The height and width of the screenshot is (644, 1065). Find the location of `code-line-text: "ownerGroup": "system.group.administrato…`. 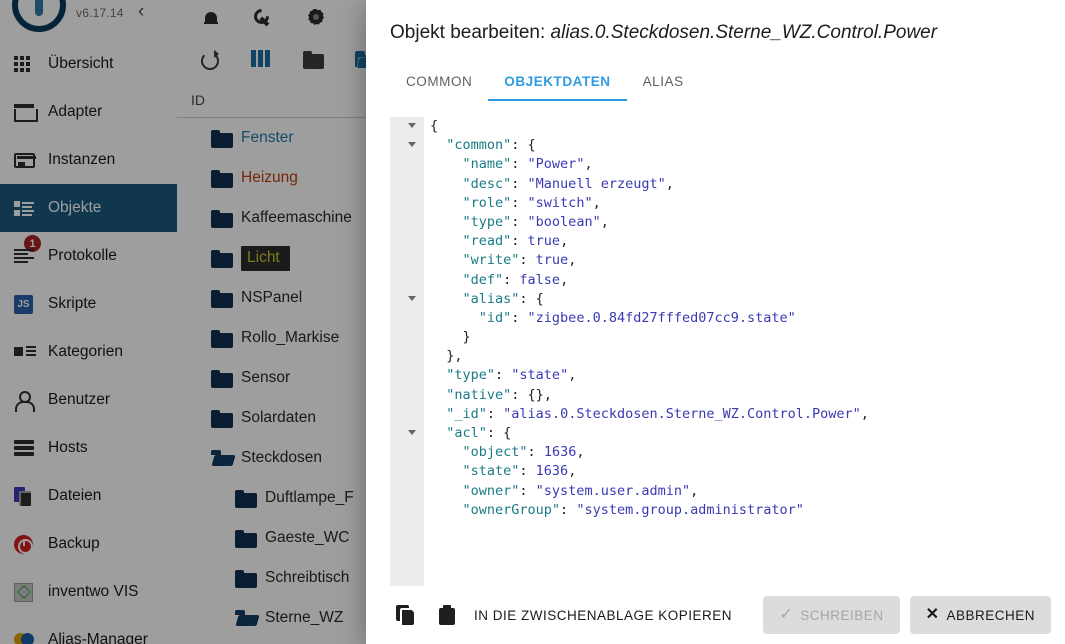

code-line-text: "ownerGroup": "system.group.administrato… is located at coordinates (617, 509).